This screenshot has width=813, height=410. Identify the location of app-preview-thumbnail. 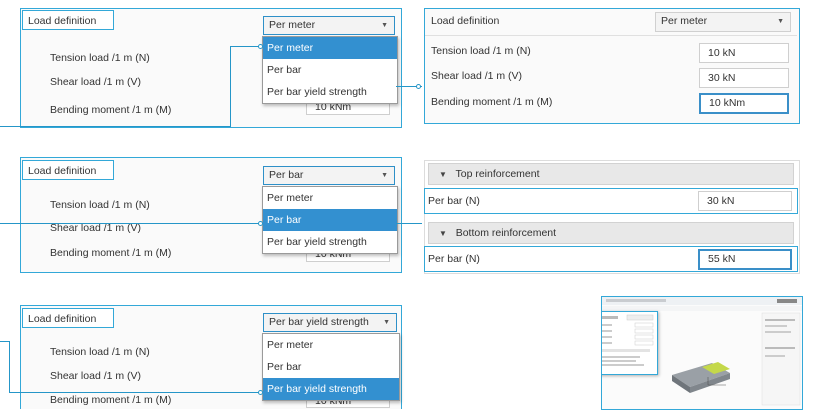
(702, 353).